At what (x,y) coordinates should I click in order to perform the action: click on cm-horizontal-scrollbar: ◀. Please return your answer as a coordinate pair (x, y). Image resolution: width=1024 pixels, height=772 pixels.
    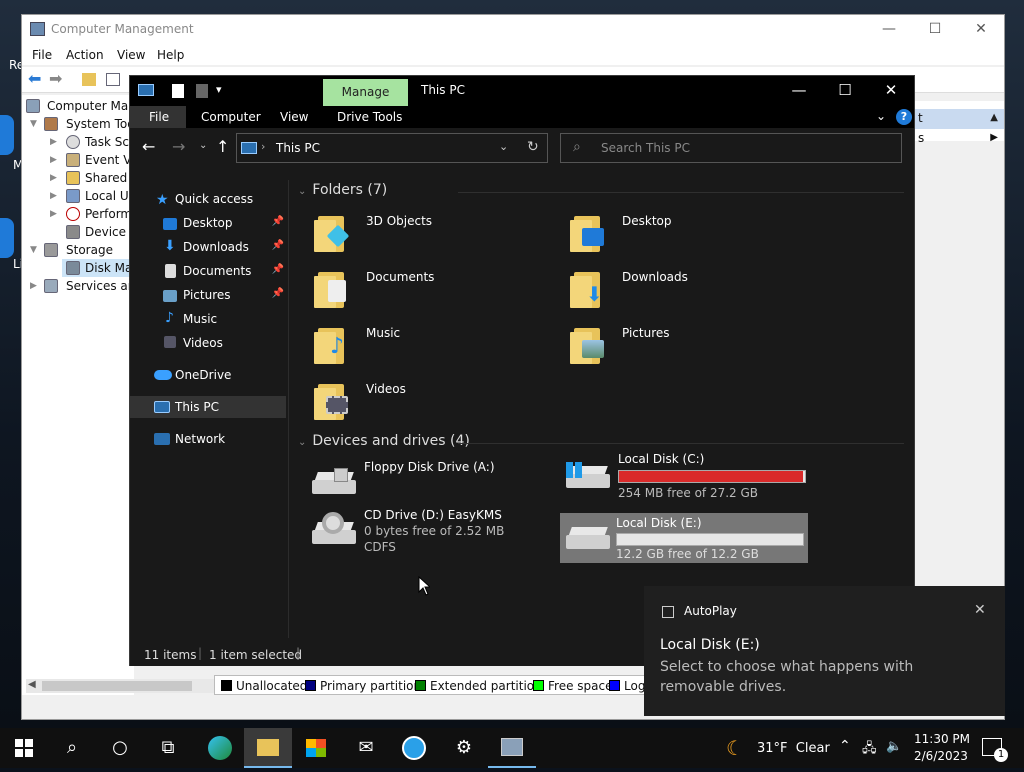
    Looking at the image, I should click on (120, 686).